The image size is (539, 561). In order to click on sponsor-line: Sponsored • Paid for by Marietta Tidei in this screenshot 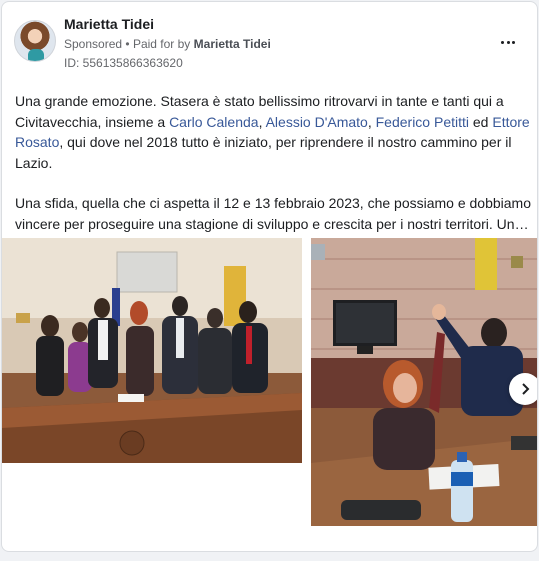, I will do `click(167, 44)`.